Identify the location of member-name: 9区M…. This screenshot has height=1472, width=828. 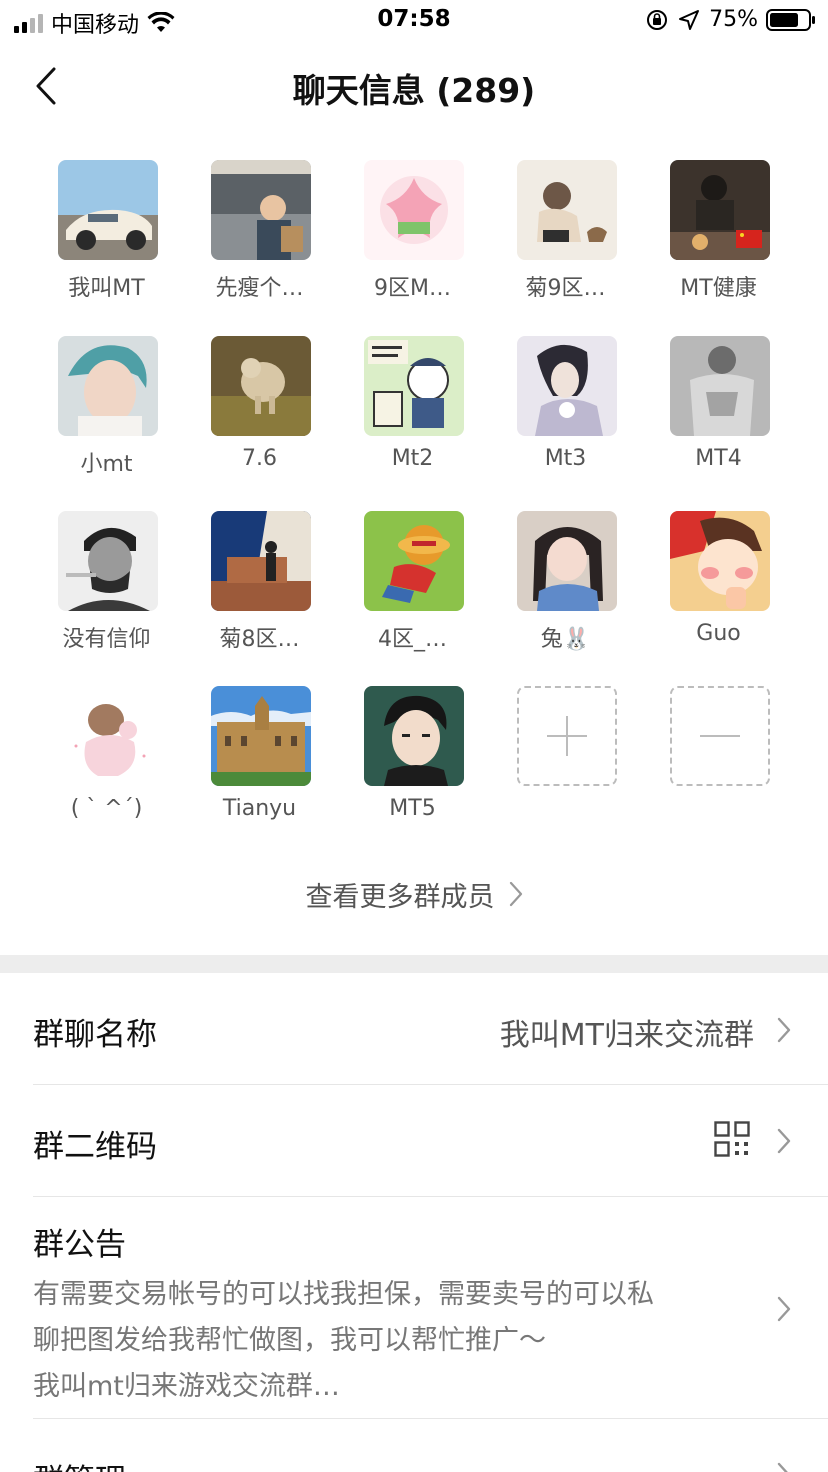
(412, 288).